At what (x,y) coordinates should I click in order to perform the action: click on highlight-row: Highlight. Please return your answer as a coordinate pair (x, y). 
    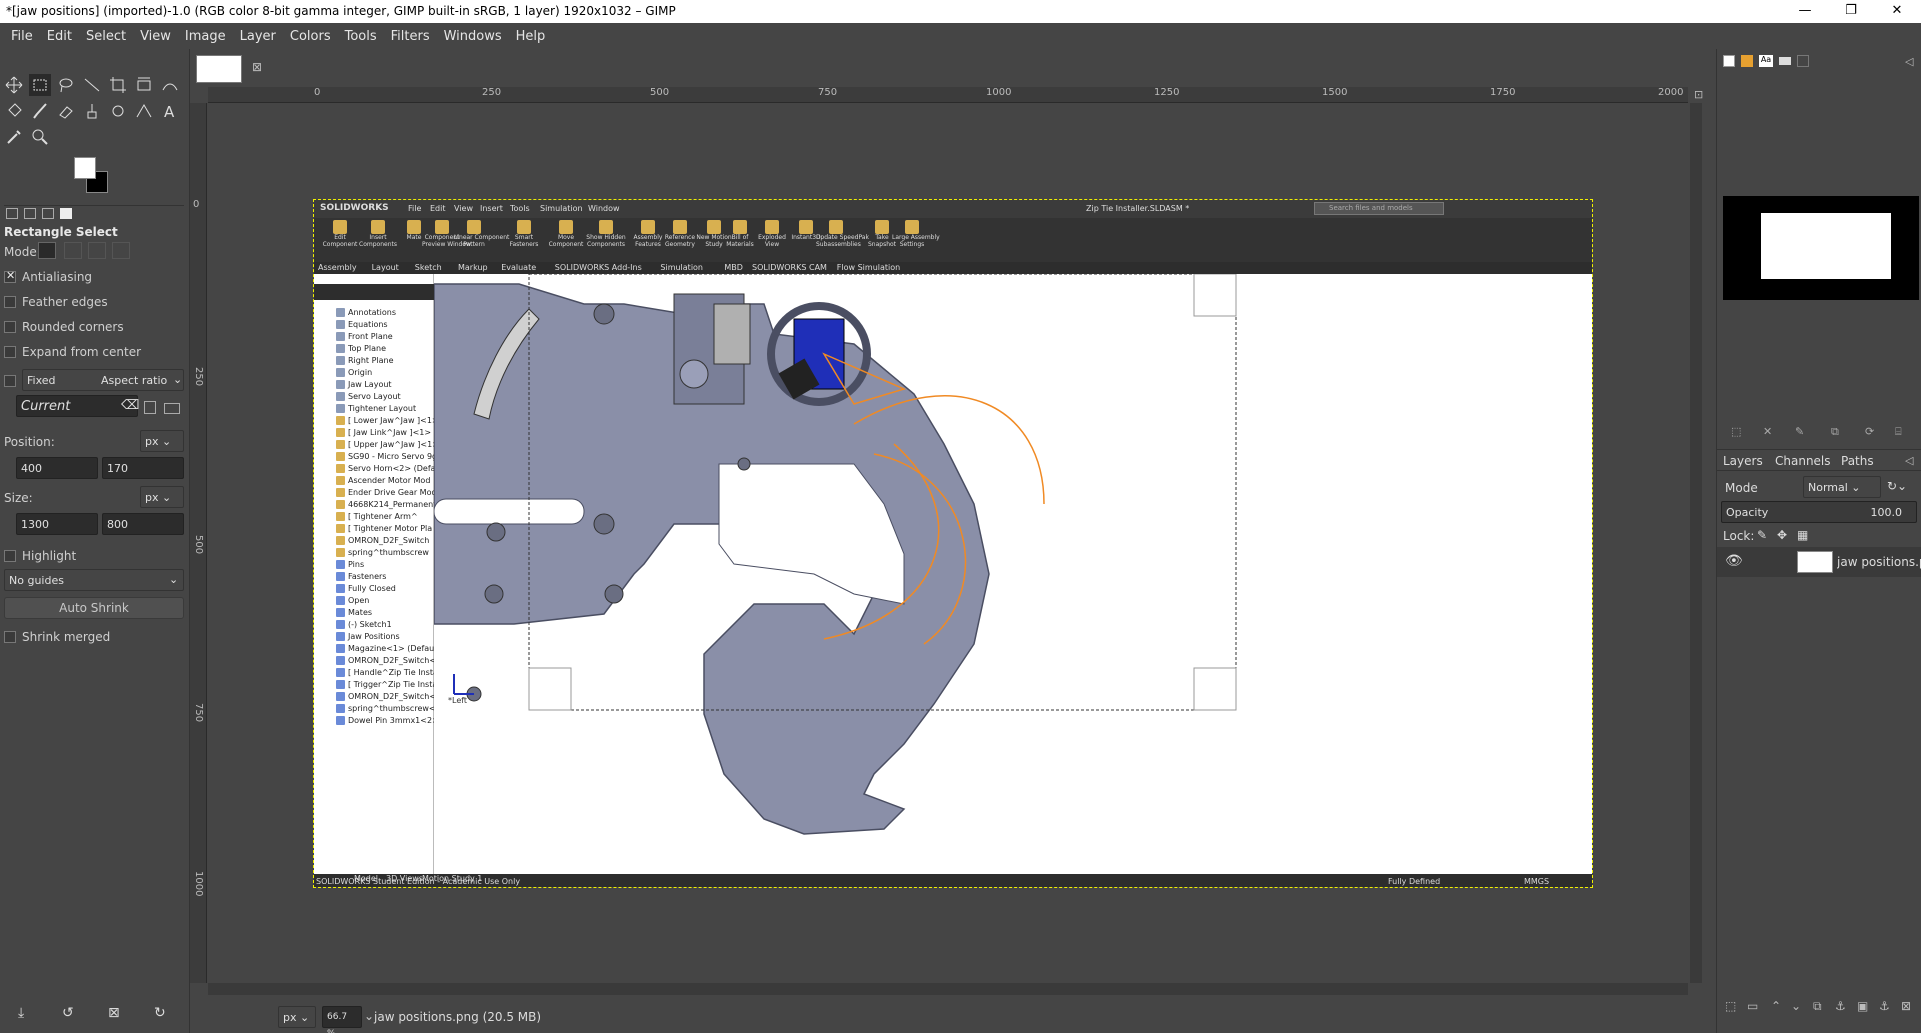
    Looking at the image, I should click on (40, 556).